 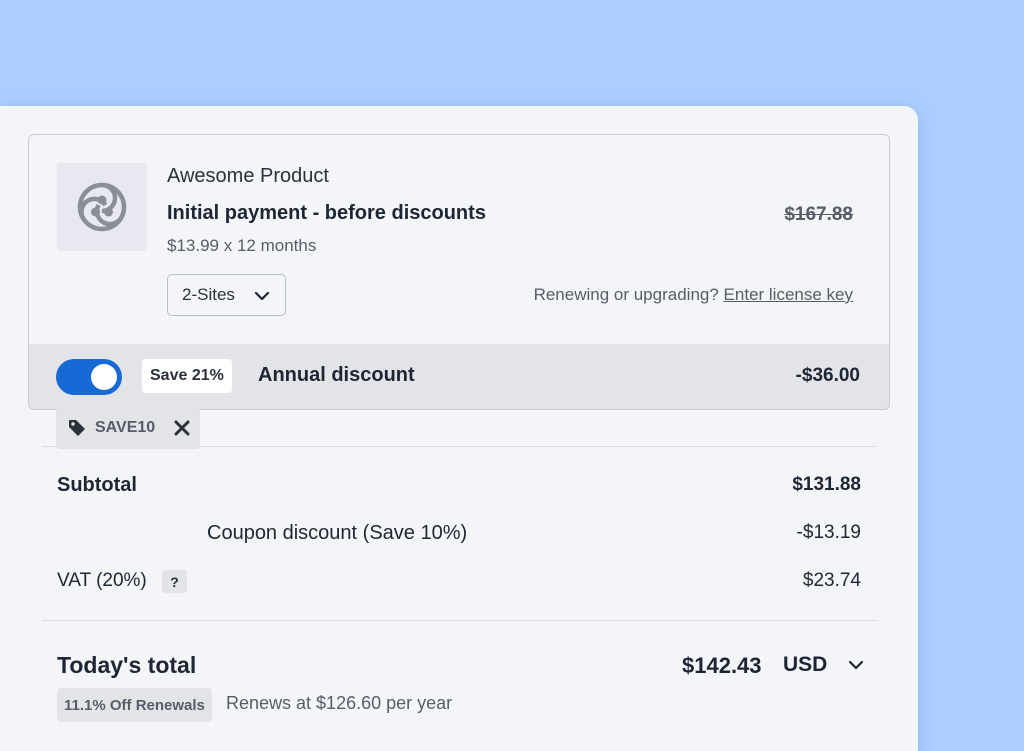 What do you see at coordinates (828, 532) in the screenshot?
I see `coupon-discount-value: -$13.19` at bounding box center [828, 532].